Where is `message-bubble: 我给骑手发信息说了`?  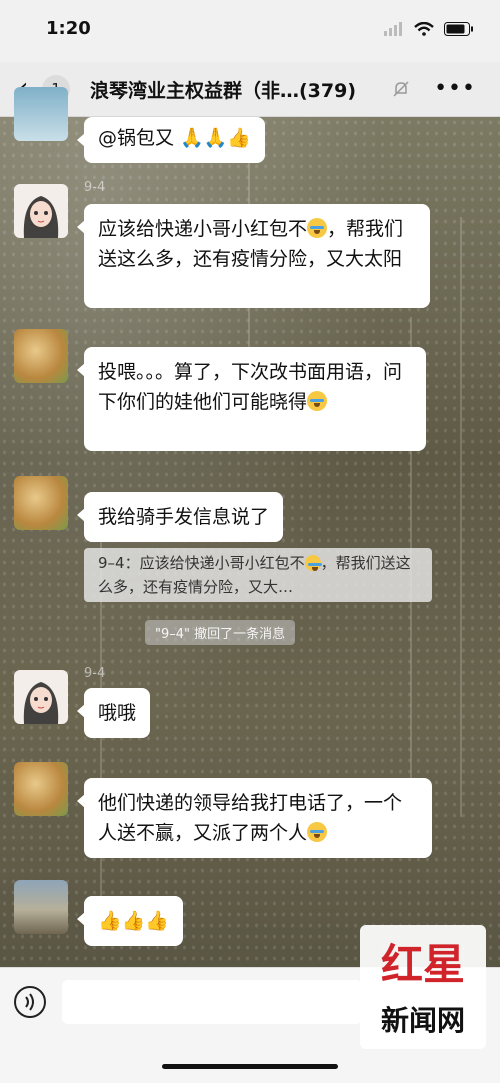 message-bubble: 我给骑手发信息说了 is located at coordinates (180, 517).